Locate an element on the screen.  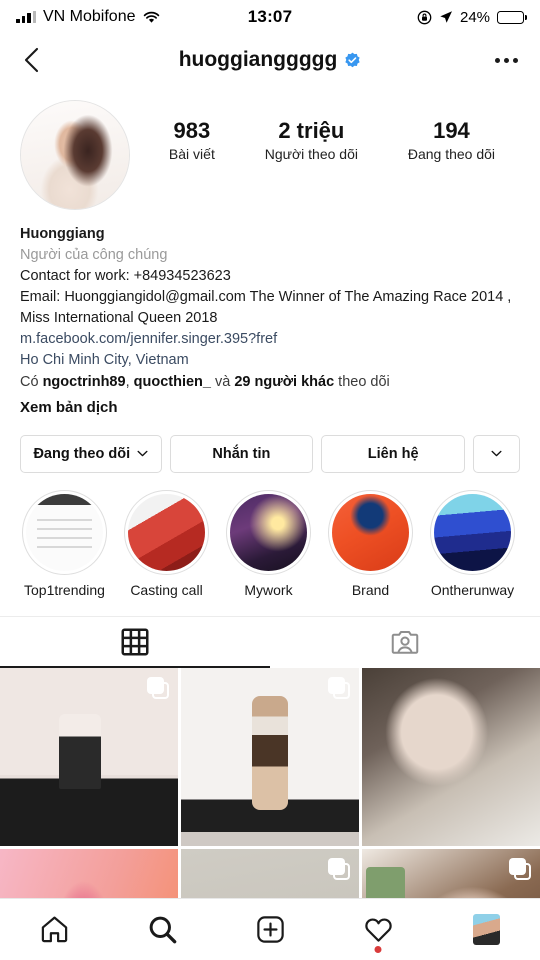
nav-profile-button is located at coordinates (486, 930).